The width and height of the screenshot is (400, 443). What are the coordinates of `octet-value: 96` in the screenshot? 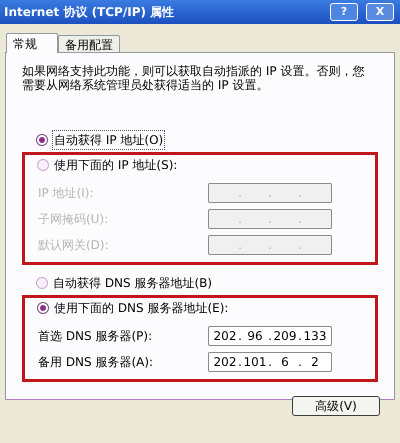 It's located at (255, 336).